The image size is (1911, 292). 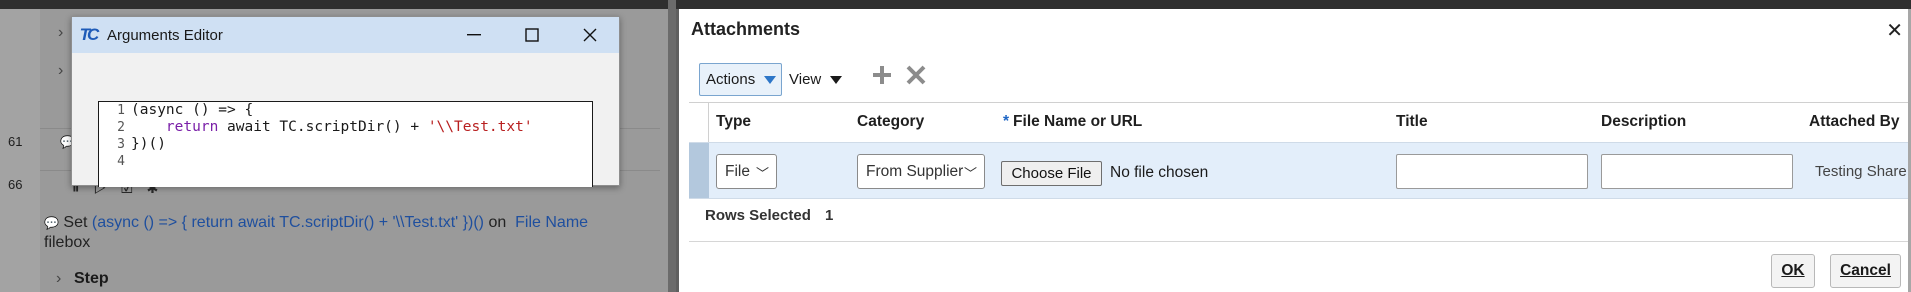 What do you see at coordinates (1793, 271) in the screenshot?
I see `ok-button: OK` at bounding box center [1793, 271].